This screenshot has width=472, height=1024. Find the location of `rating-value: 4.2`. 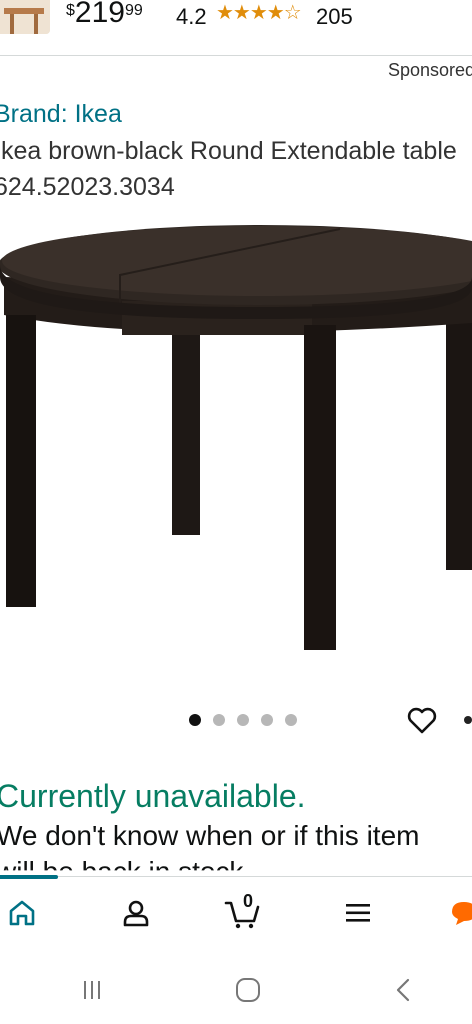

rating-value: 4.2 is located at coordinates (191, 16).